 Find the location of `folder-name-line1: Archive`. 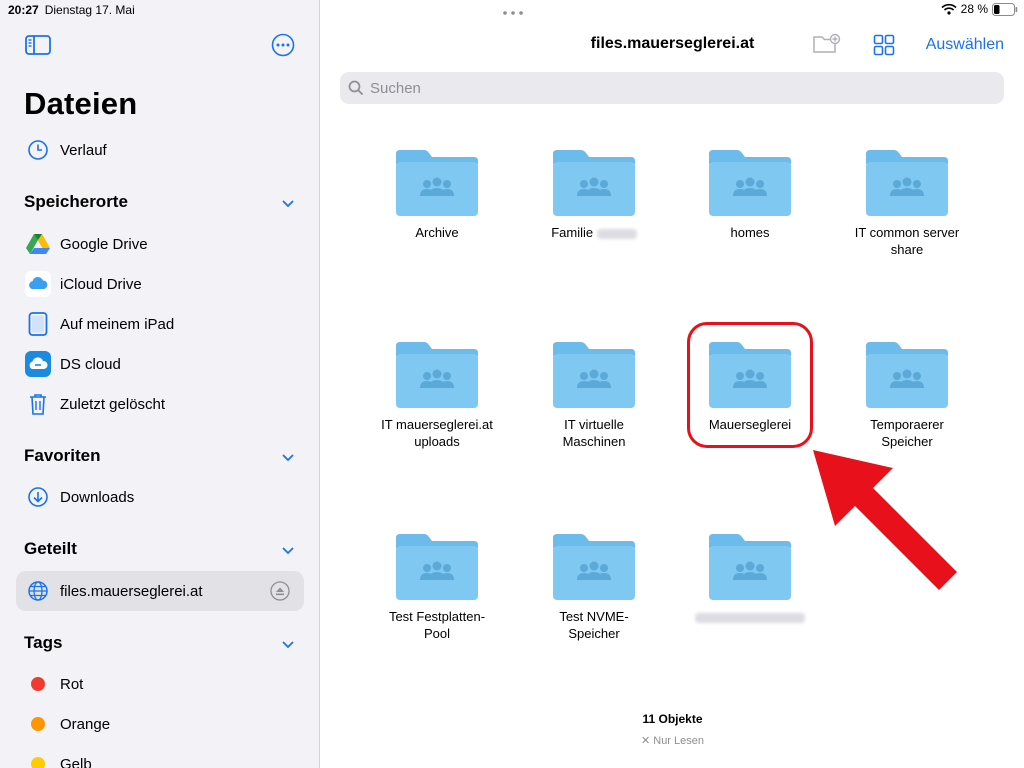

folder-name-line1: Archive is located at coordinates (437, 232).